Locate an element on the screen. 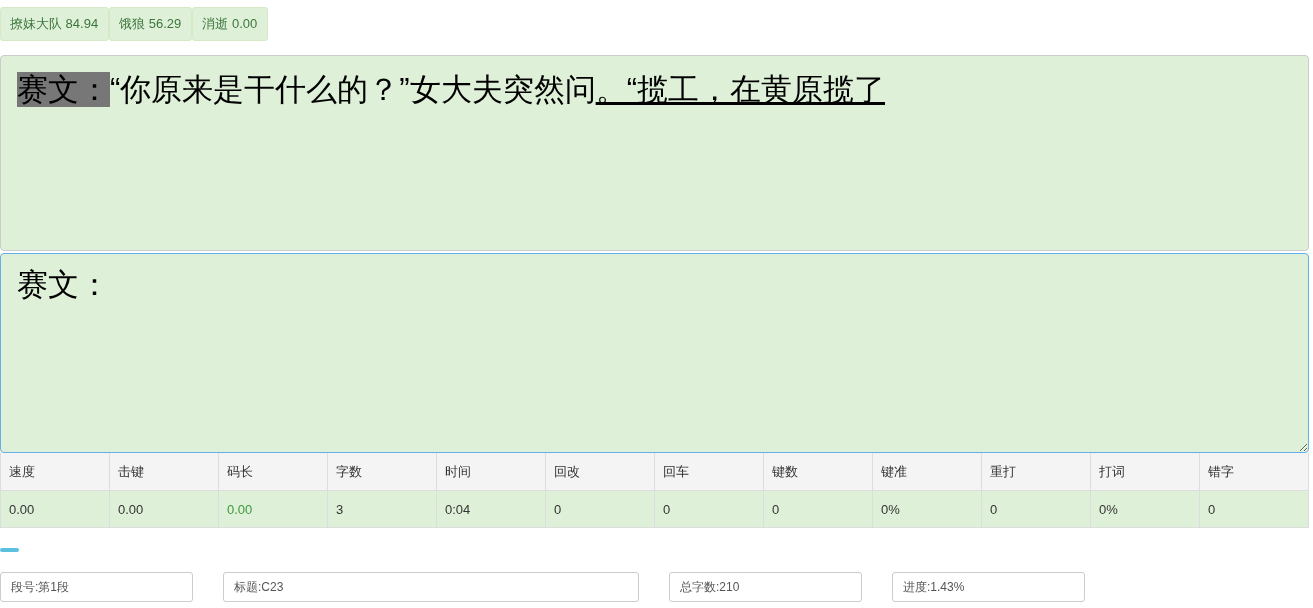 The height and width of the screenshot is (608, 1313). table-header-cell: 打词 is located at coordinates (1145, 472).